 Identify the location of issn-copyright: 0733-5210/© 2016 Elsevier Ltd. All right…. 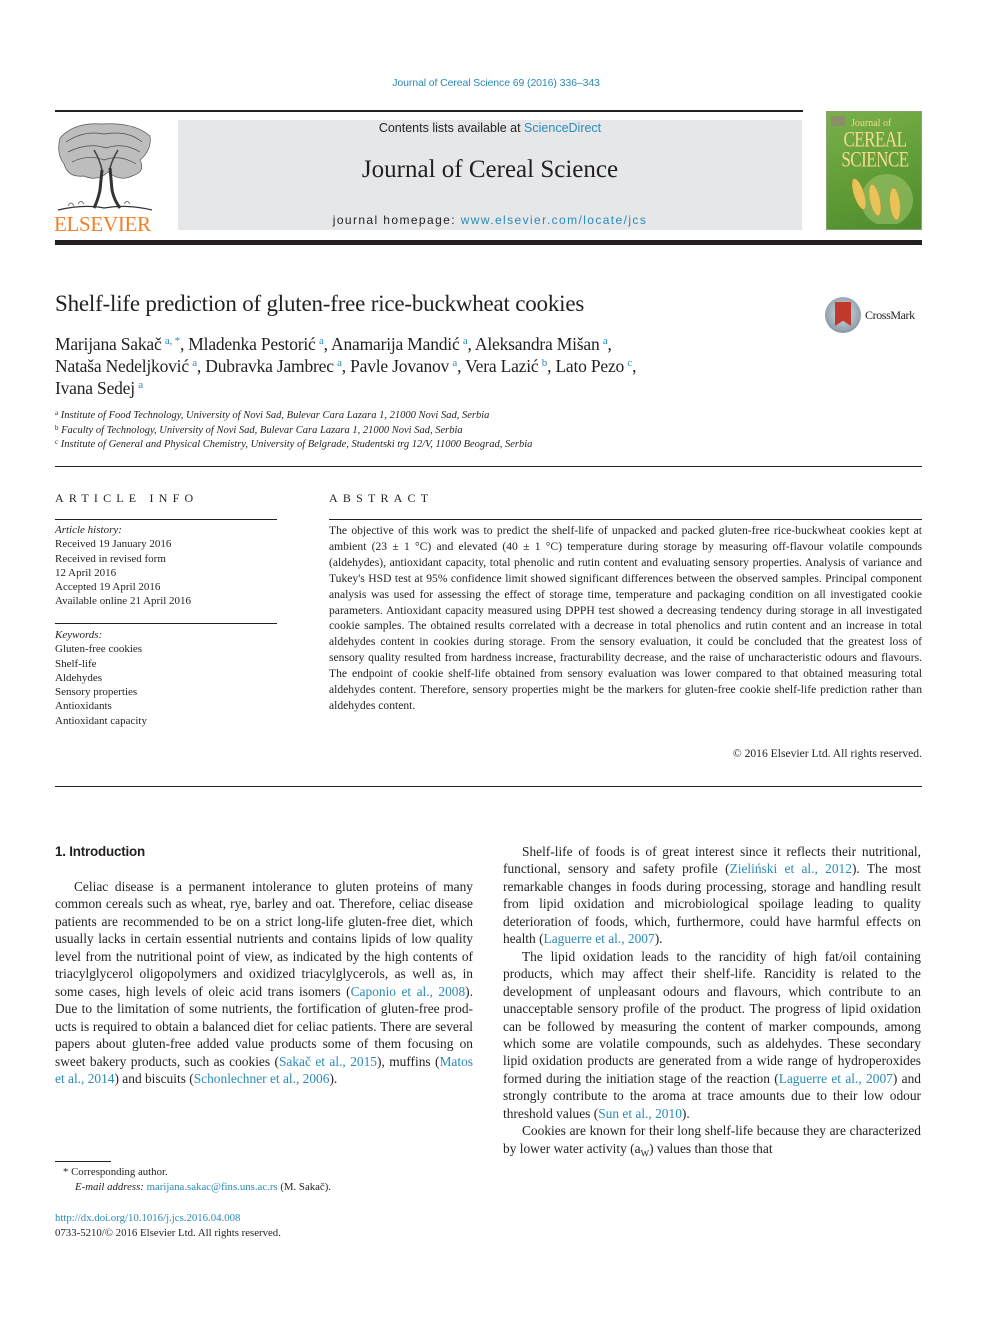
(168, 1233).